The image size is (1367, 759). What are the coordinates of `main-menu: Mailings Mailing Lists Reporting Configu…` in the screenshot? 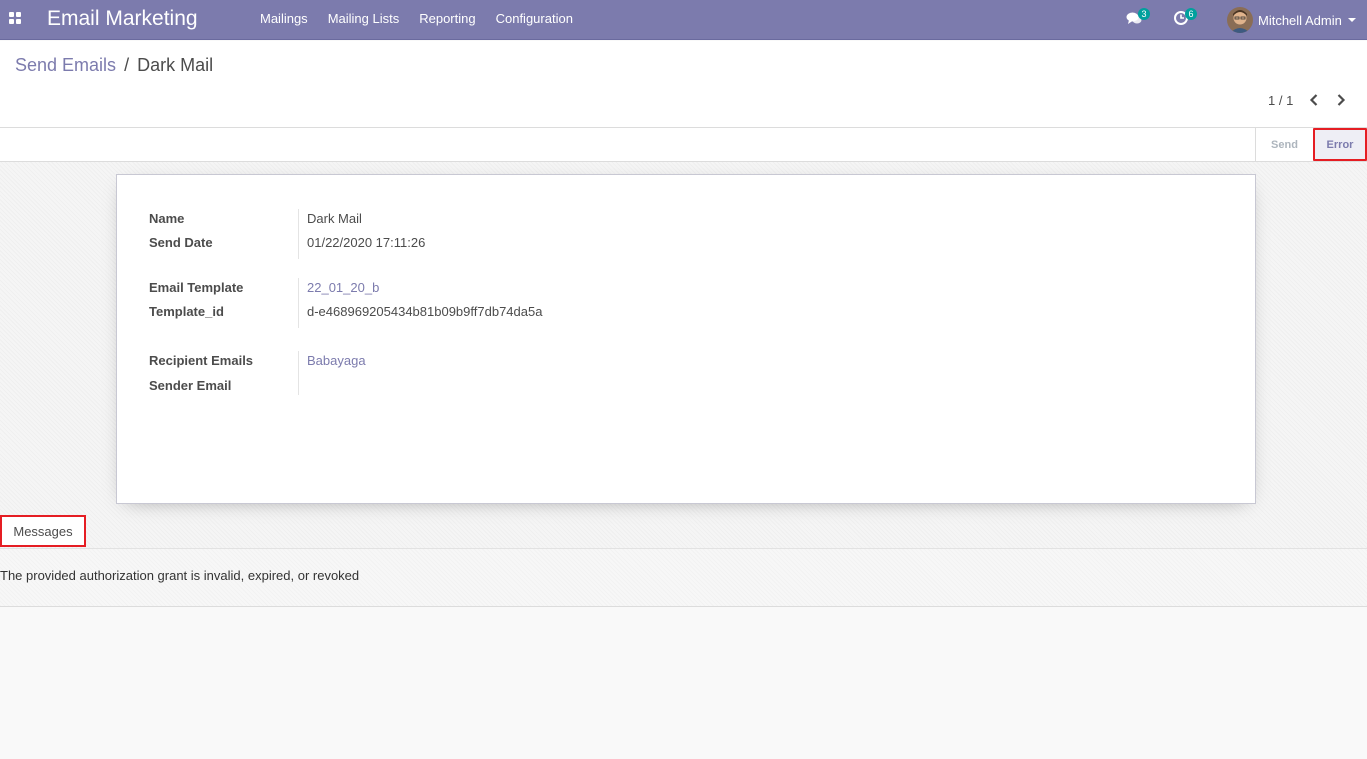 It's located at (416, 20).